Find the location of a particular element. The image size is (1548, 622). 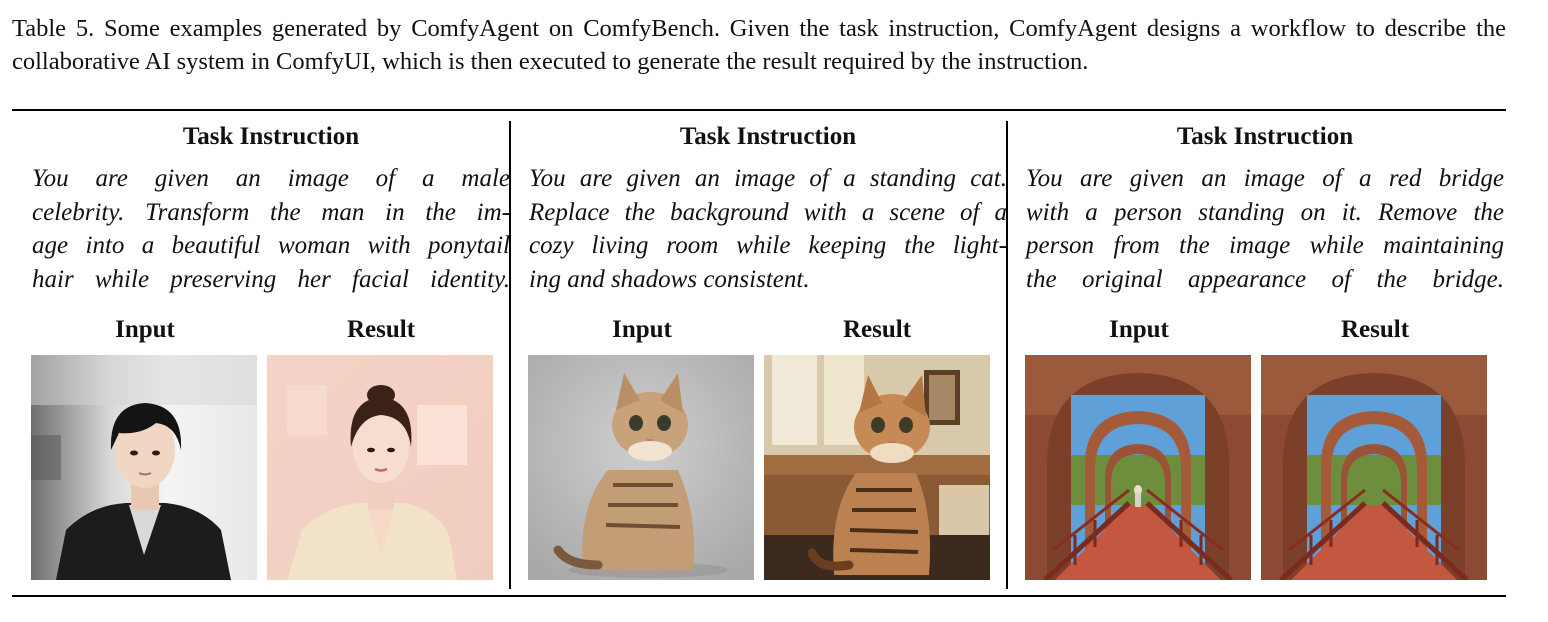

top-rule is located at coordinates (759, 110).